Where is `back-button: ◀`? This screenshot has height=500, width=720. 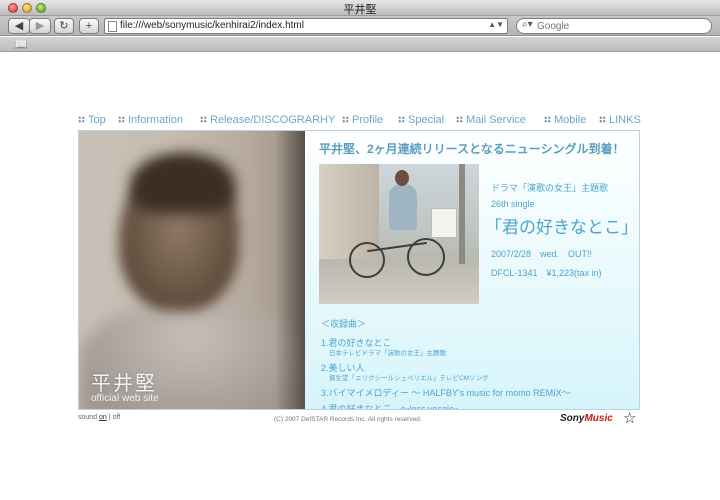
back-button: ◀ is located at coordinates (19, 26).